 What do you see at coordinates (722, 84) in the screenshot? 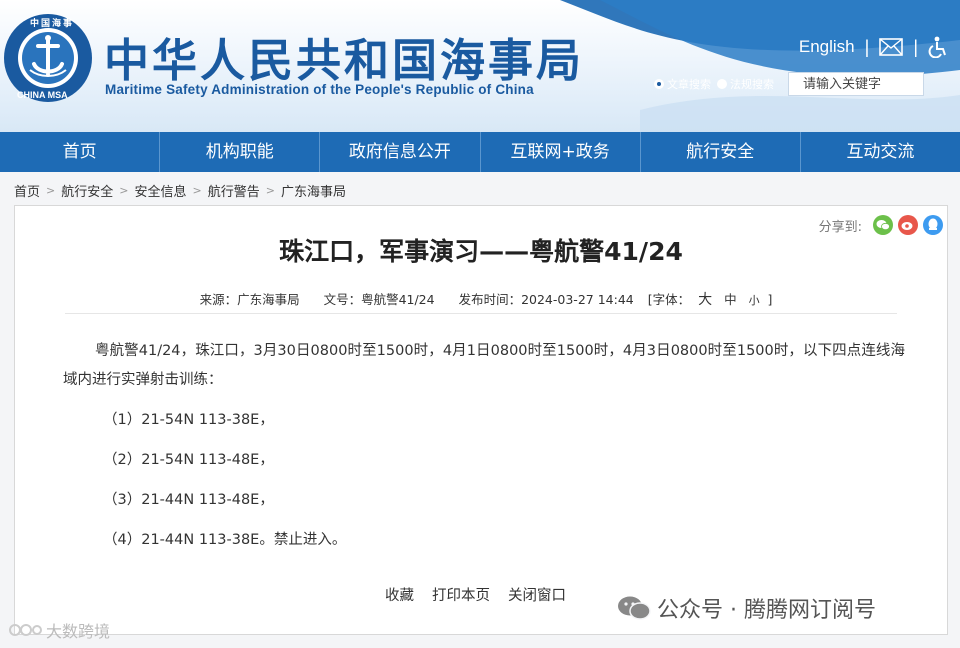
I see `radio-unselected-icon` at bounding box center [722, 84].